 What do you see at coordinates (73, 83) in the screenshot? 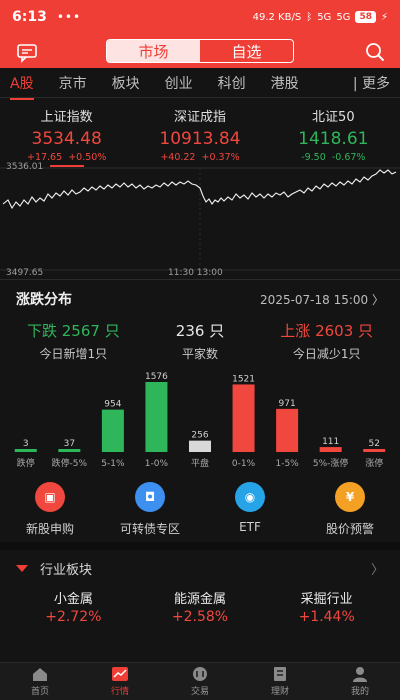
I see `market-tab-bj: 京市` at bounding box center [73, 83].